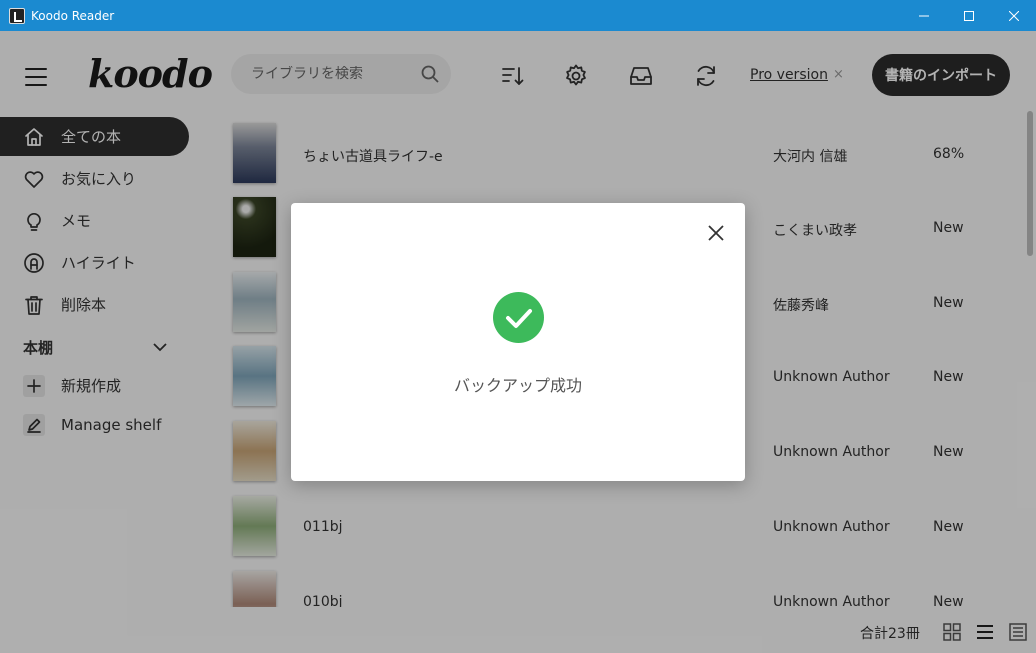  I want to click on dialog-message: バックアップ成功, so click(517, 385).